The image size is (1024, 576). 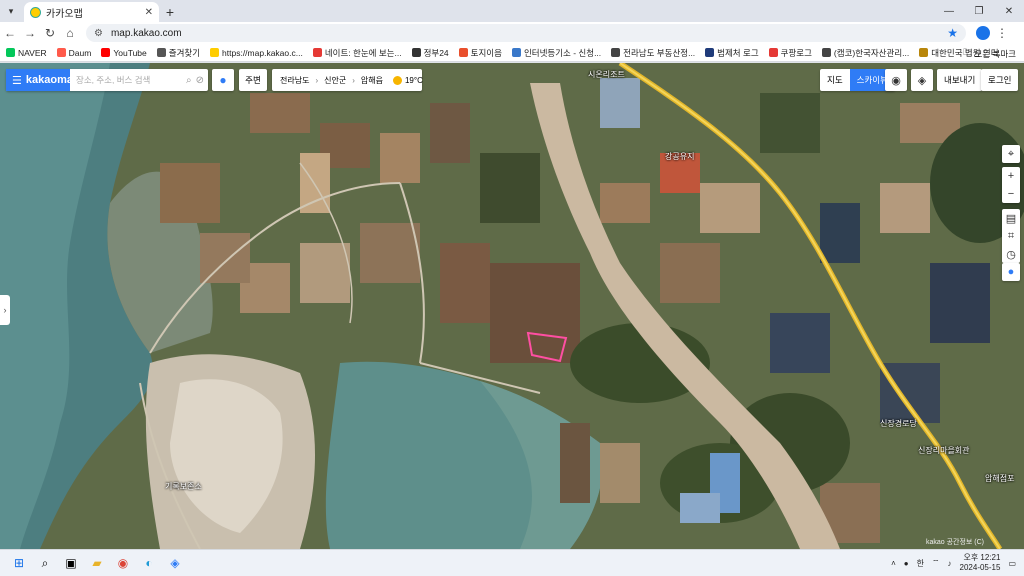 What do you see at coordinates (857, 80) in the screenshot?
I see `map-type-toggle: 지도 스카이뷰` at bounding box center [857, 80].